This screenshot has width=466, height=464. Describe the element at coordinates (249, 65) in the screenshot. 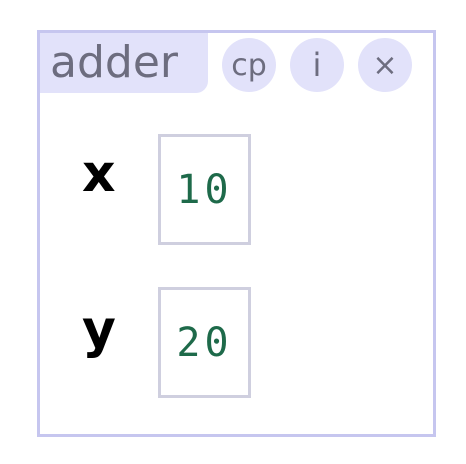

I see `copy-button: cp` at that location.